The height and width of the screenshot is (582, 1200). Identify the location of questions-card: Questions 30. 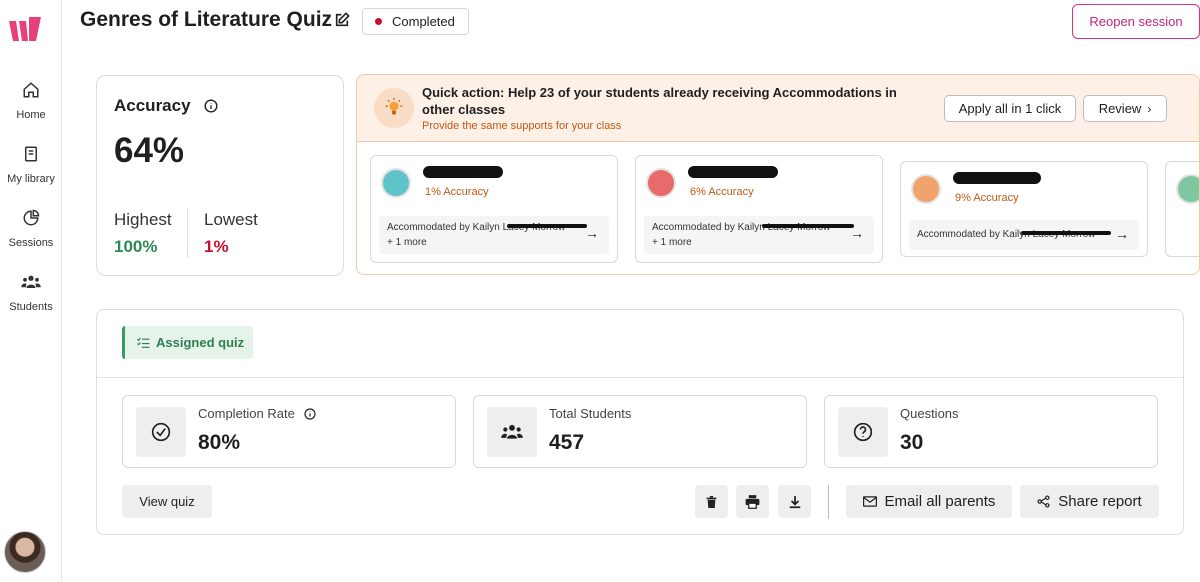
(991, 431).